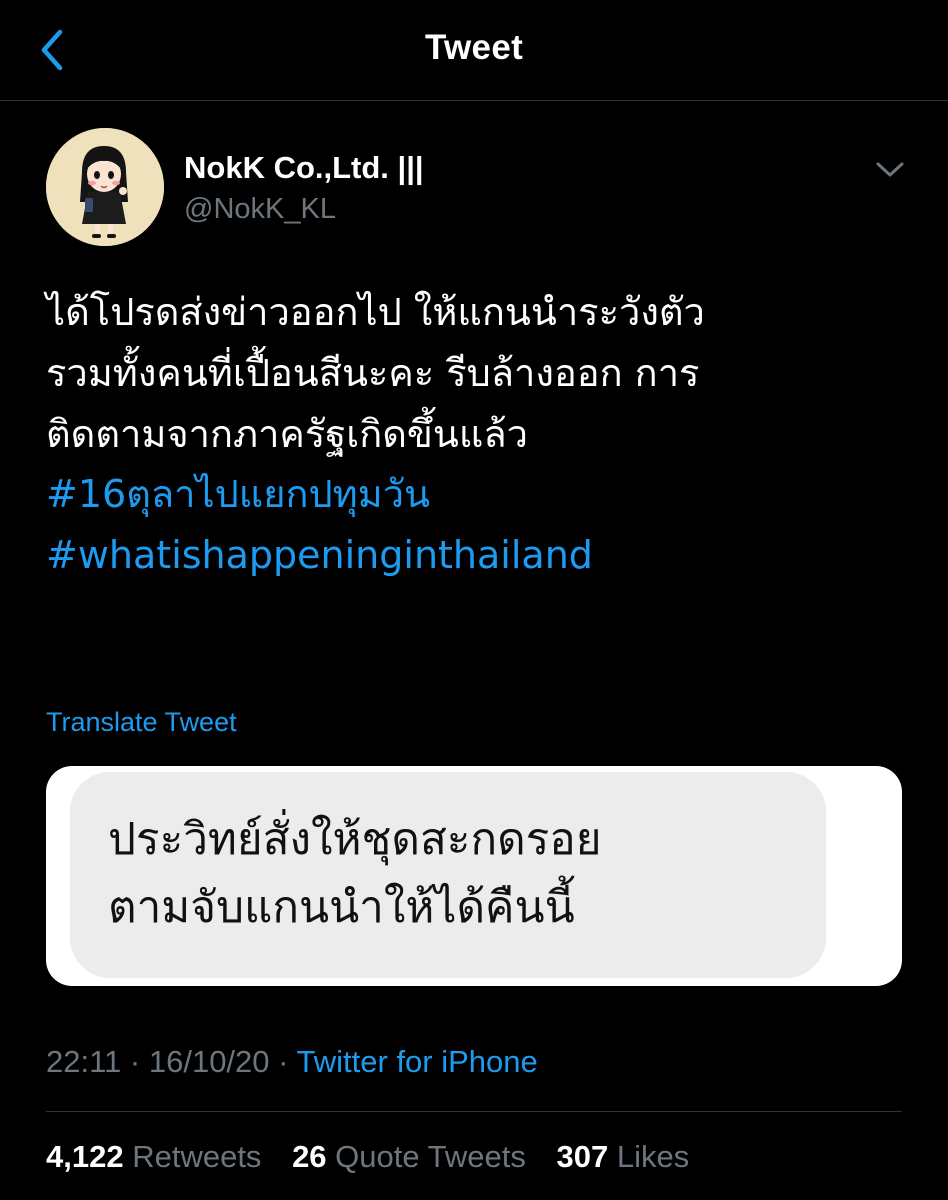 Image resolution: width=948 pixels, height=1200 pixels. What do you see at coordinates (209, 1061) in the screenshot?
I see `tweet-date: 16/10/20` at bounding box center [209, 1061].